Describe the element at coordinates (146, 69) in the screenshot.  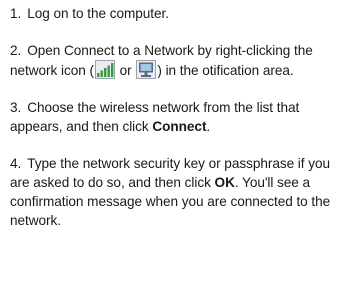
I see `wired-network-computer-icon` at that location.